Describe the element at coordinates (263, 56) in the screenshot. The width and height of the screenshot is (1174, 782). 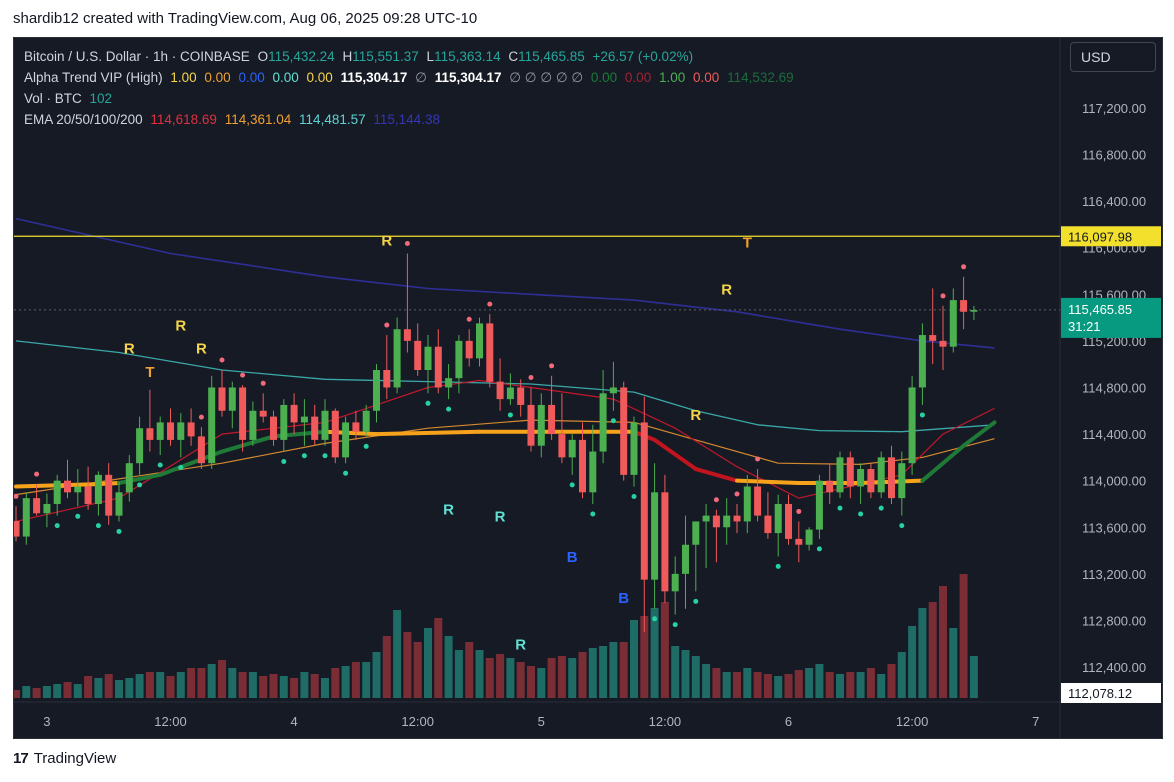
I see `legend-open-label: O` at that location.